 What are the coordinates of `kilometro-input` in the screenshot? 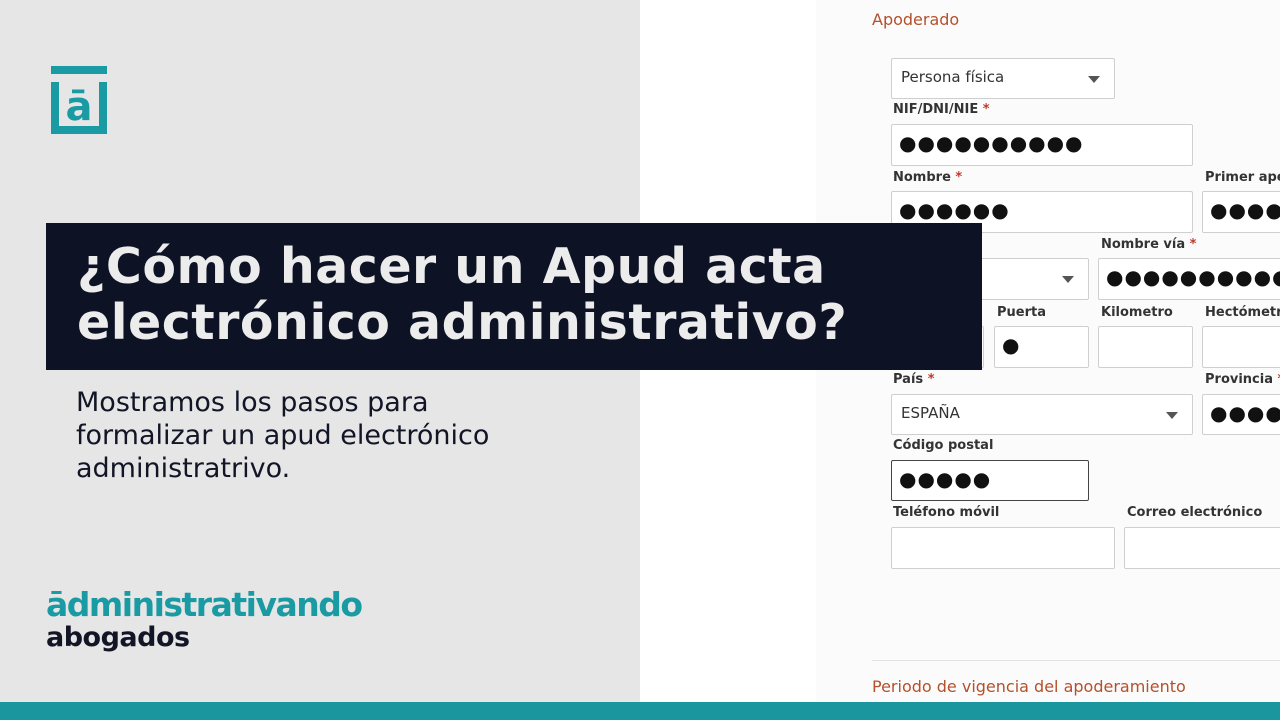 It's located at (1145, 347).